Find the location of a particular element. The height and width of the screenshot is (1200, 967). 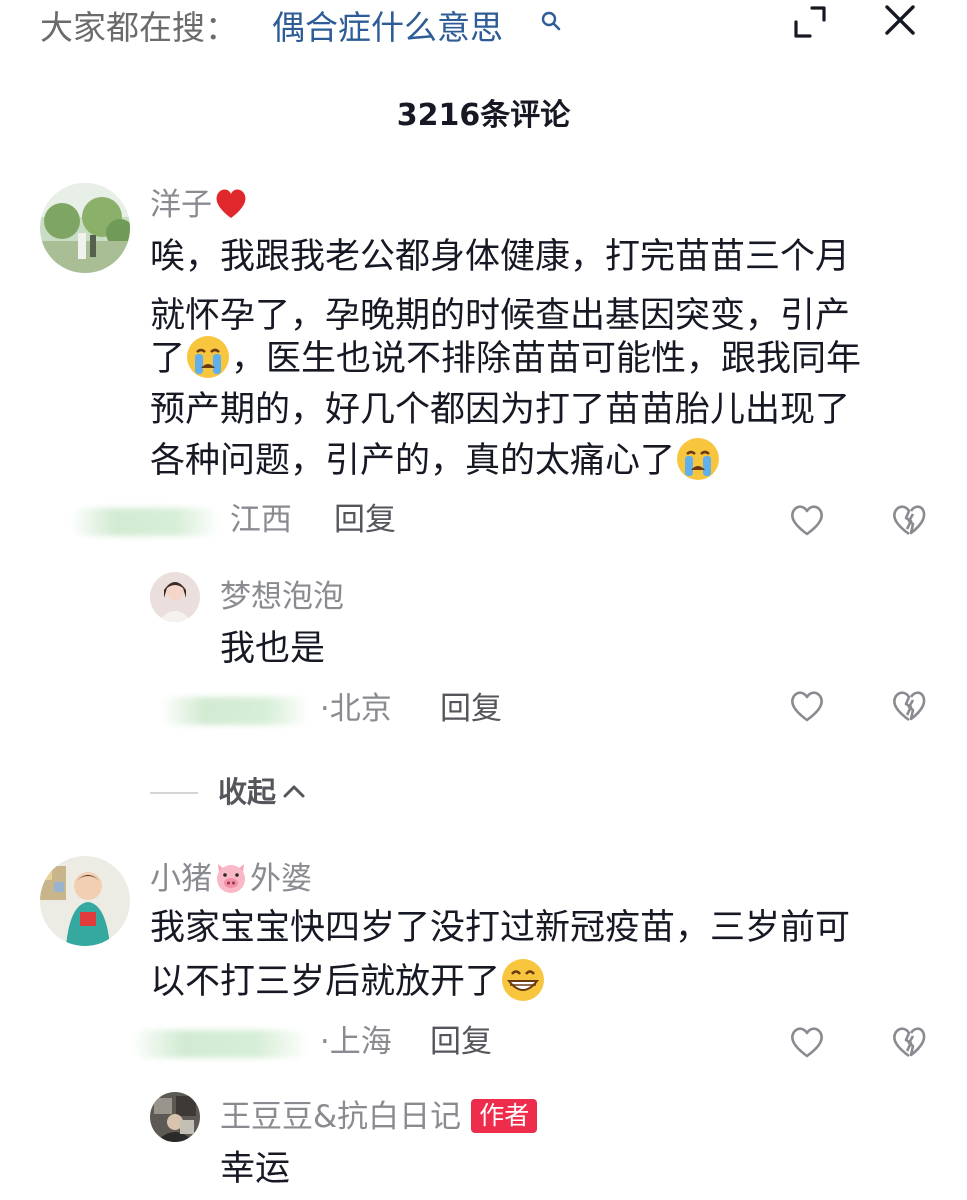

username-text: 王豆豆&抗白日记 is located at coordinates (341, 1117).